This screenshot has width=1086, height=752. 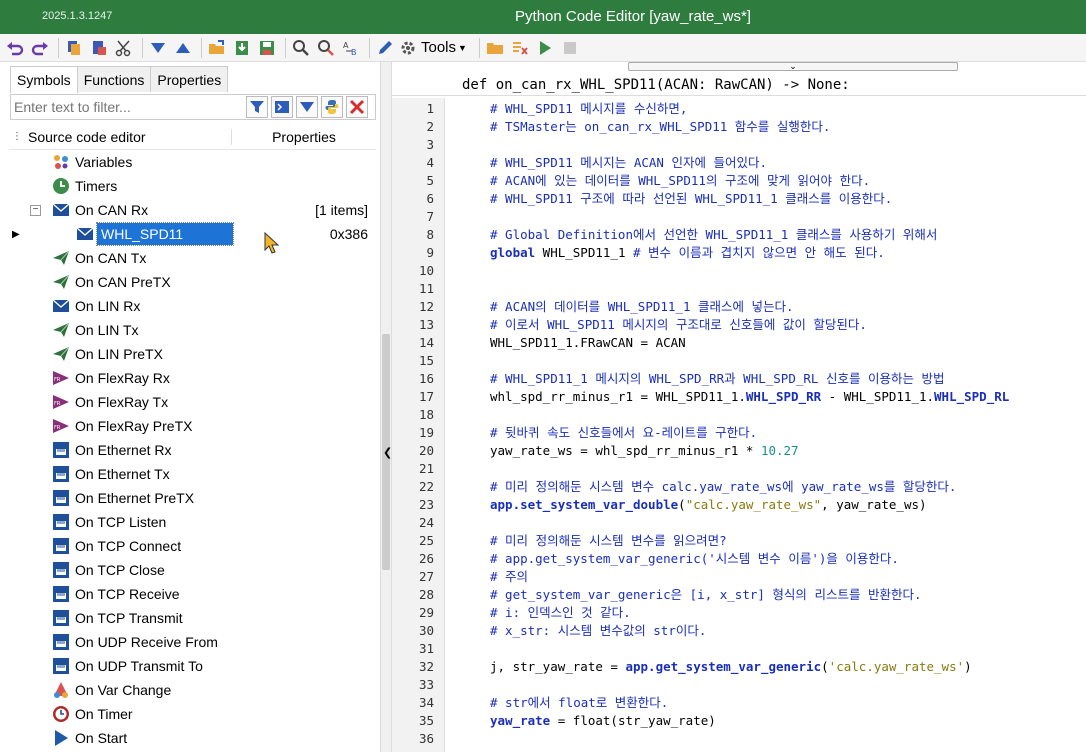 What do you see at coordinates (739, 289) in the screenshot?
I see `code-line: 11` at bounding box center [739, 289].